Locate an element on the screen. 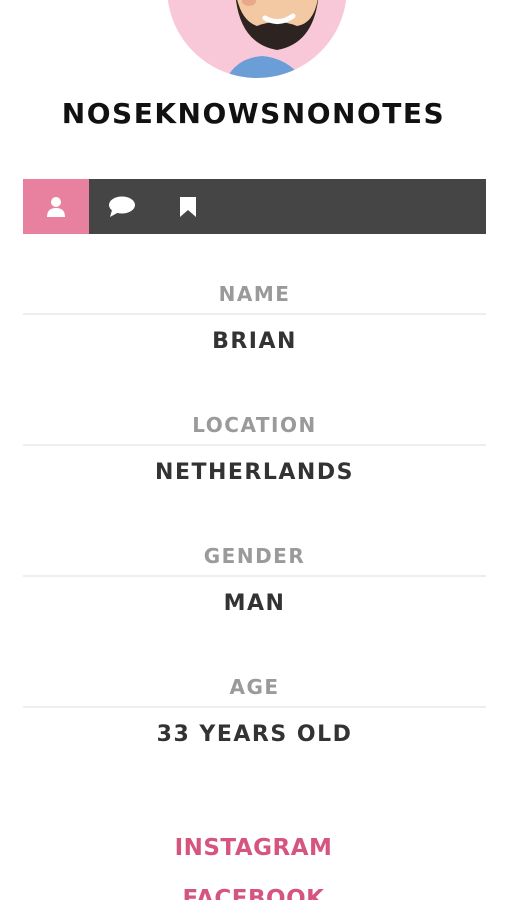 This screenshot has width=507, height=900. field-gender: GENDER MAN is located at coordinates (254, 576).